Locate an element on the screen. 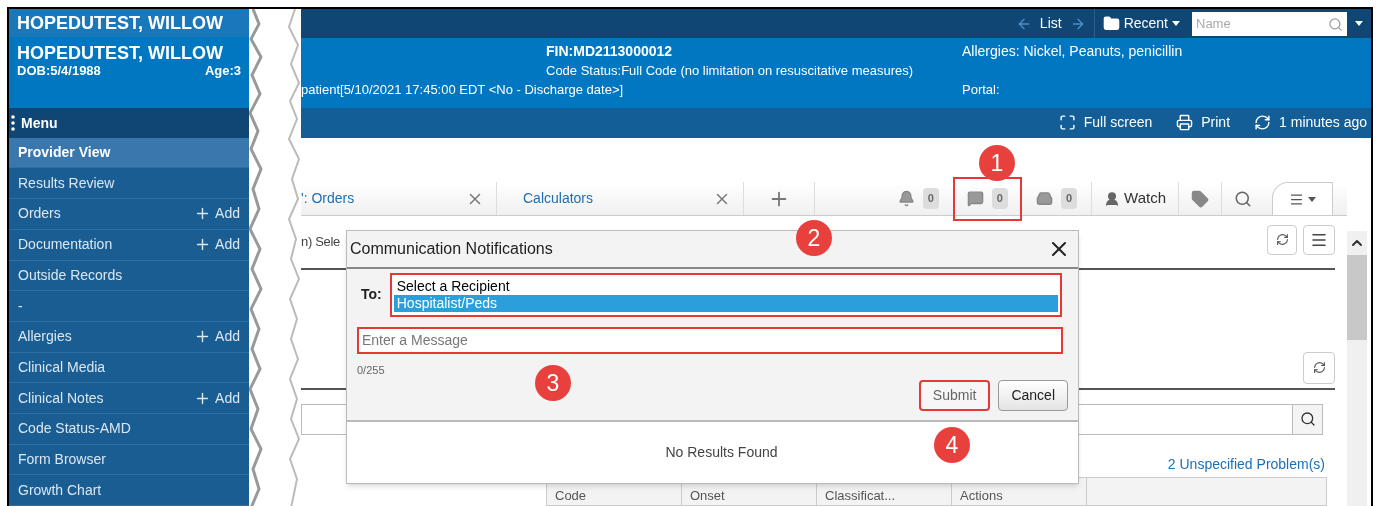 Image resolution: width=1376 pixels, height=506 pixels. sidebar-label: - is located at coordinates (20, 306).